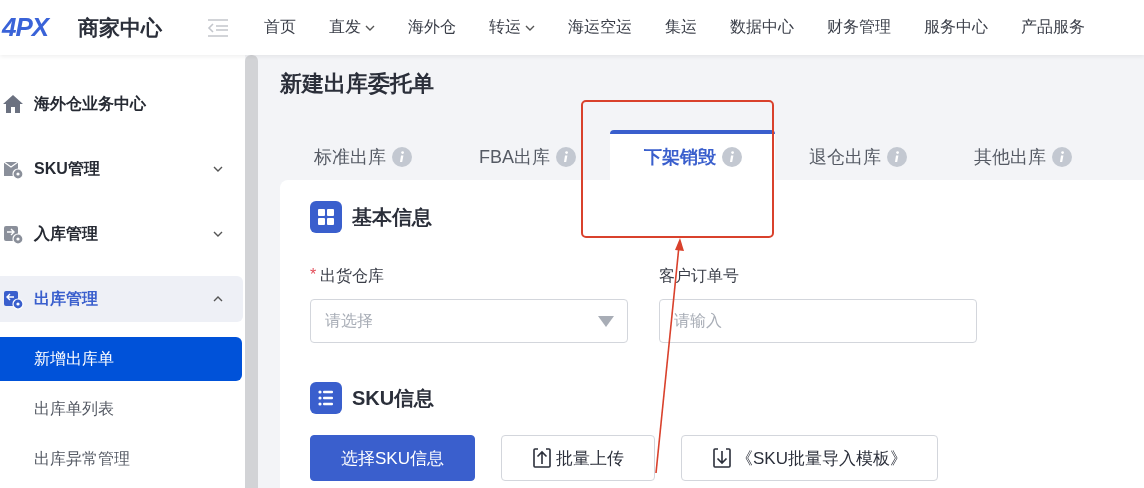 The width and height of the screenshot is (1144, 488). What do you see at coordinates (681, 27) in the screenshot?
I see `nav-item: 集运` at bounding box center [681, 27].